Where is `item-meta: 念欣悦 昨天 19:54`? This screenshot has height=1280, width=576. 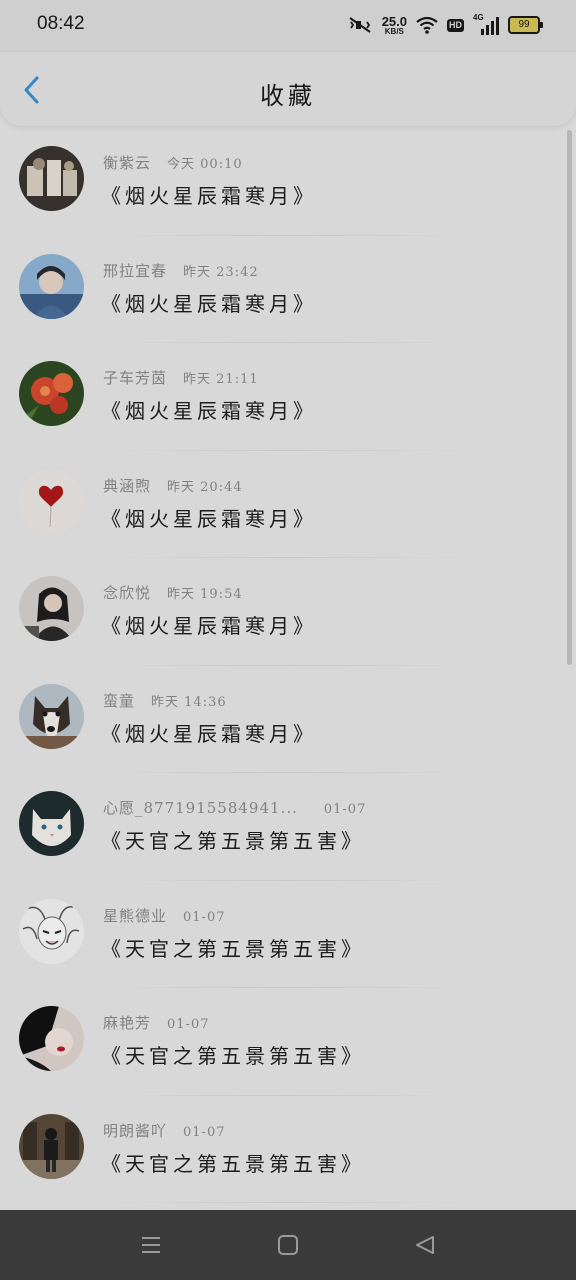 item-meta: 念欣悦 昨天 19:54 is located at coordinates (173, 592).